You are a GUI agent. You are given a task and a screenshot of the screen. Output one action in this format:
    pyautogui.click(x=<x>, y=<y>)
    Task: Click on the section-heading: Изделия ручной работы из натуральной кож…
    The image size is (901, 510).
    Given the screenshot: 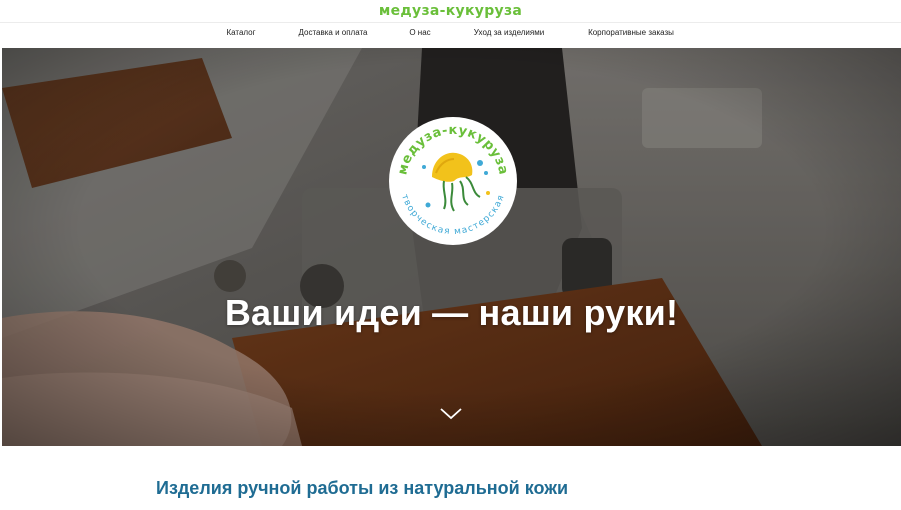 What is the action you would take?
    pyautogui.click(x=362, y=488)
    